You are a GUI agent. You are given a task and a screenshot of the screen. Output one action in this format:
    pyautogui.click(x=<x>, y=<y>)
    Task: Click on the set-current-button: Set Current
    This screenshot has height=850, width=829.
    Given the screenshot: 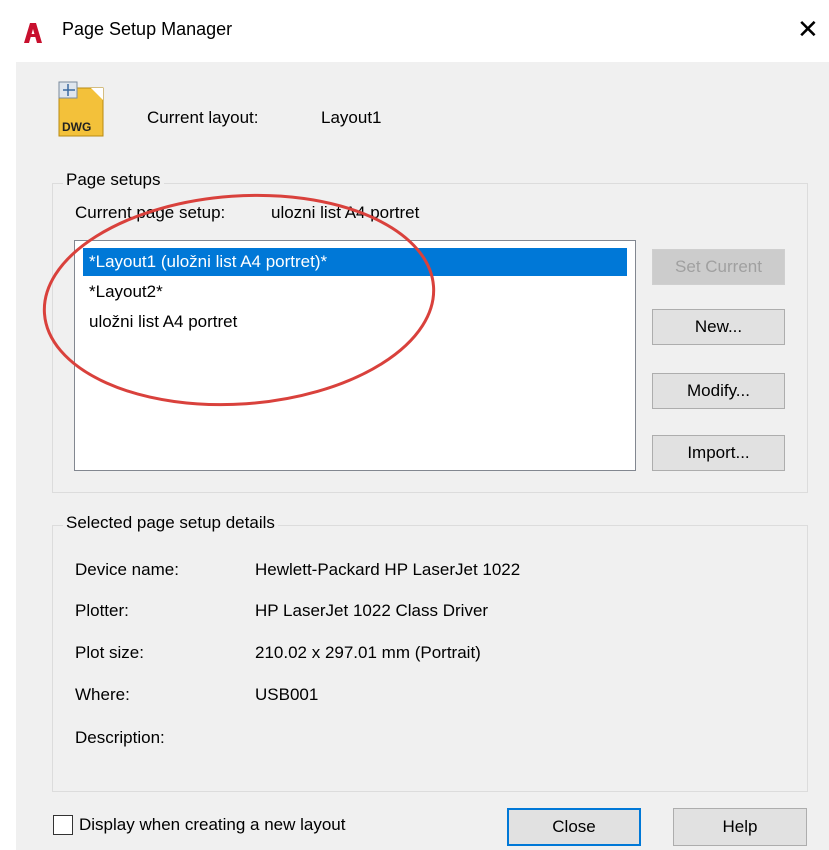 What is the action you would take?
    pyautogui.click(x=718, y=267)
    